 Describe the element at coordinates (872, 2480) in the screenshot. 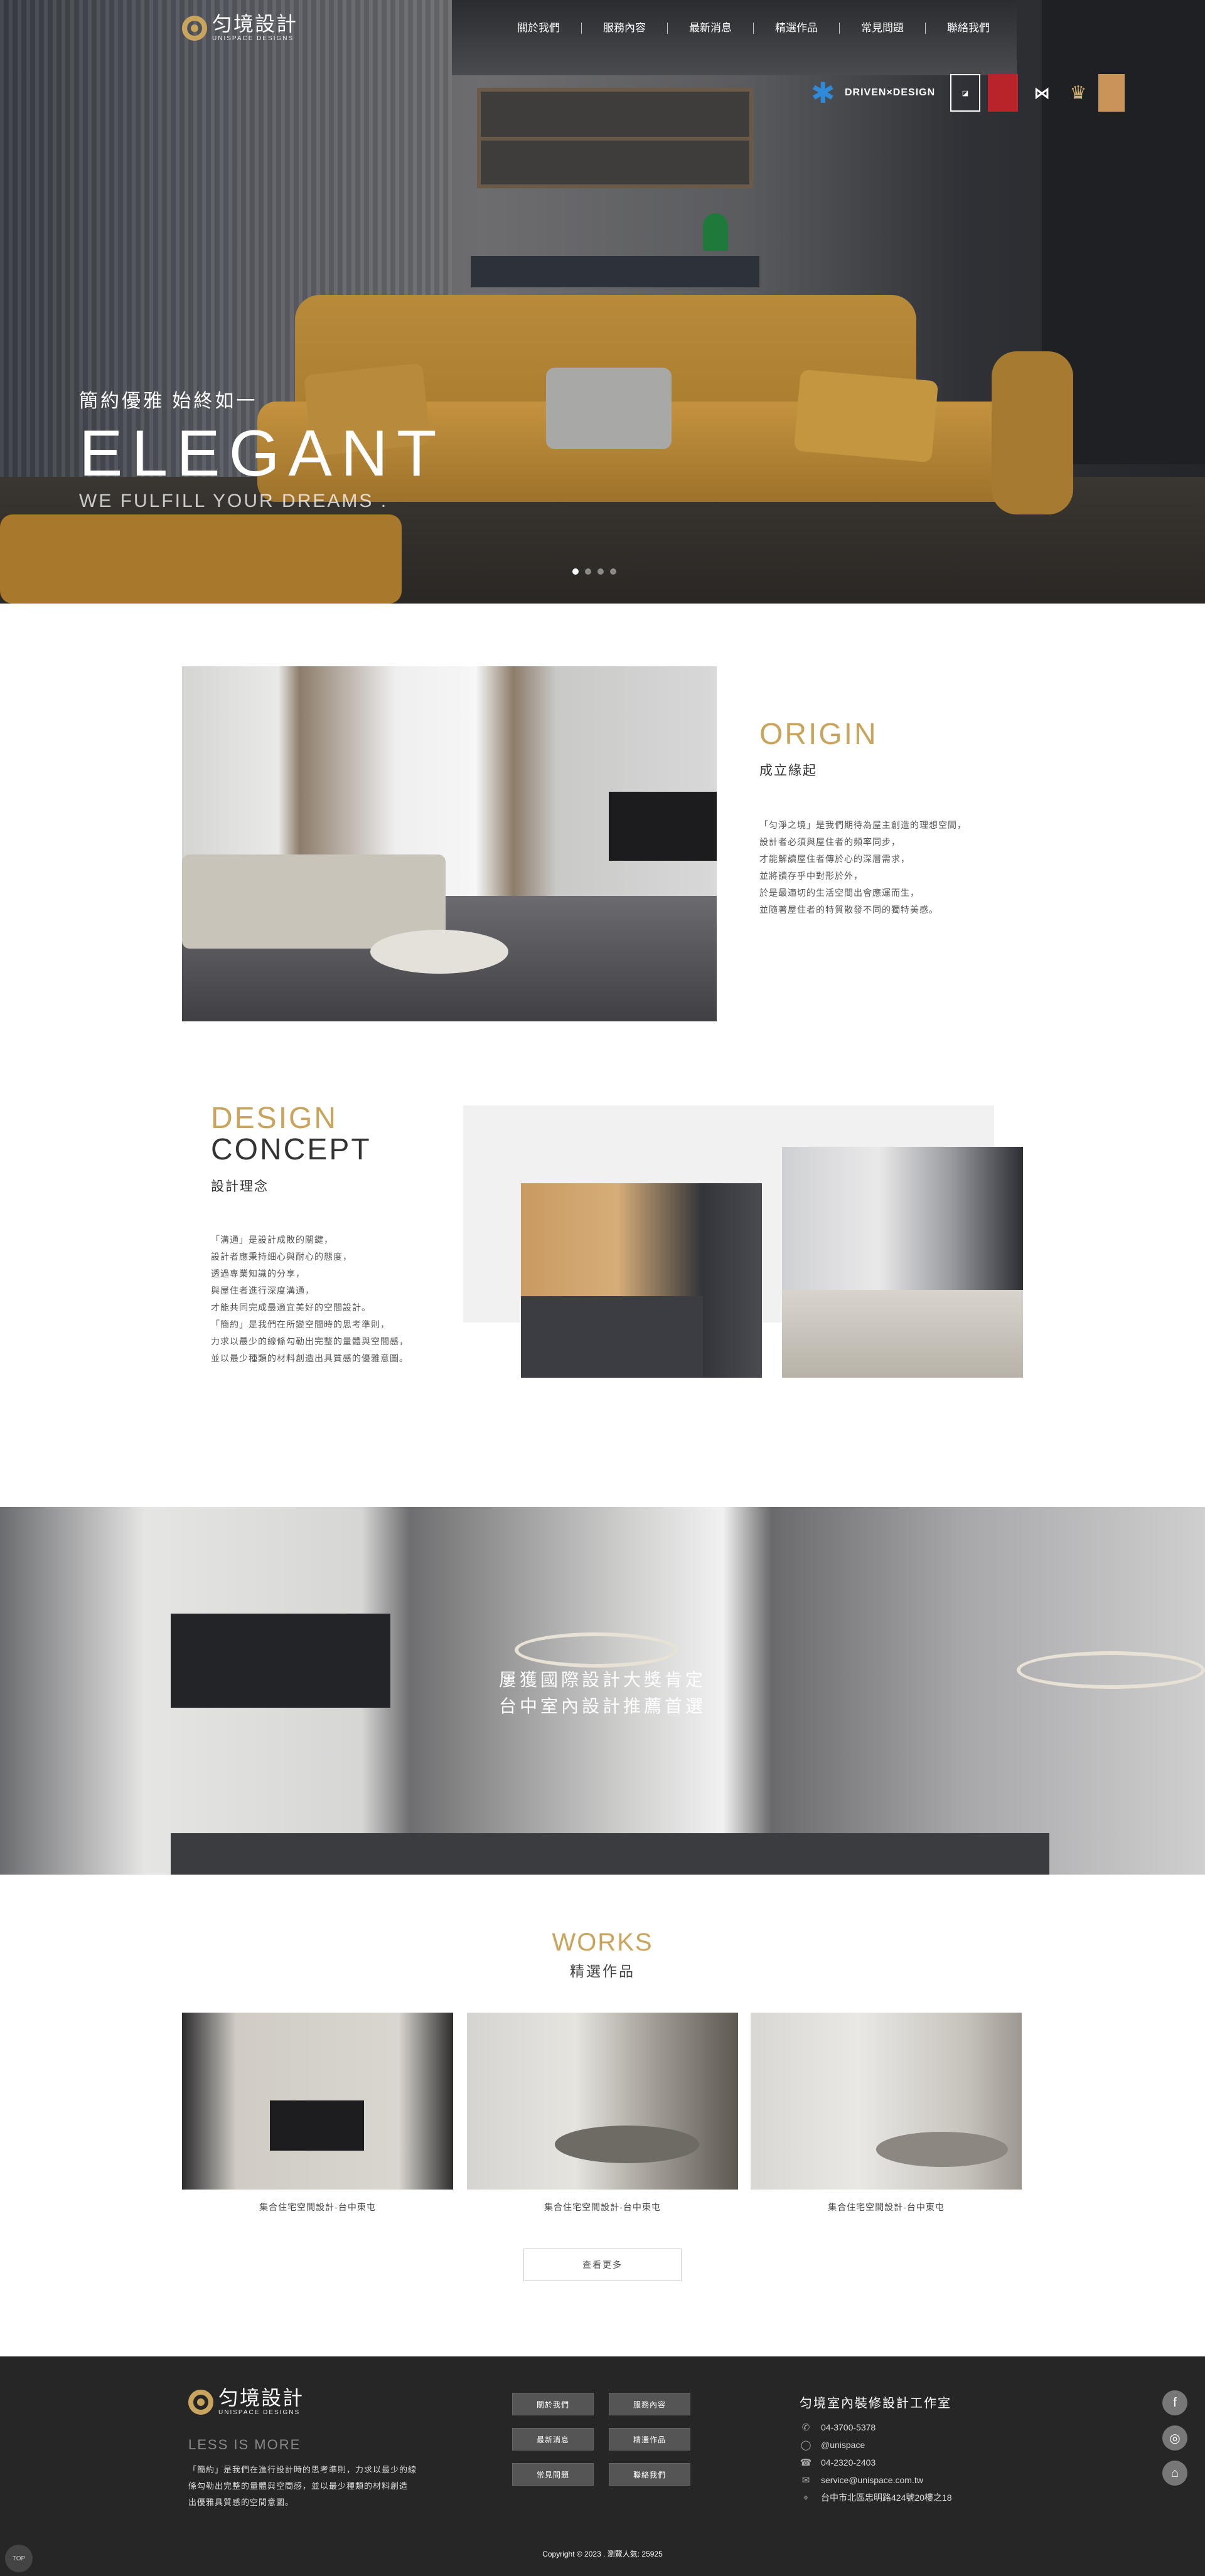

I see `contact-email-text: service@unispace.com.tw` at that location.